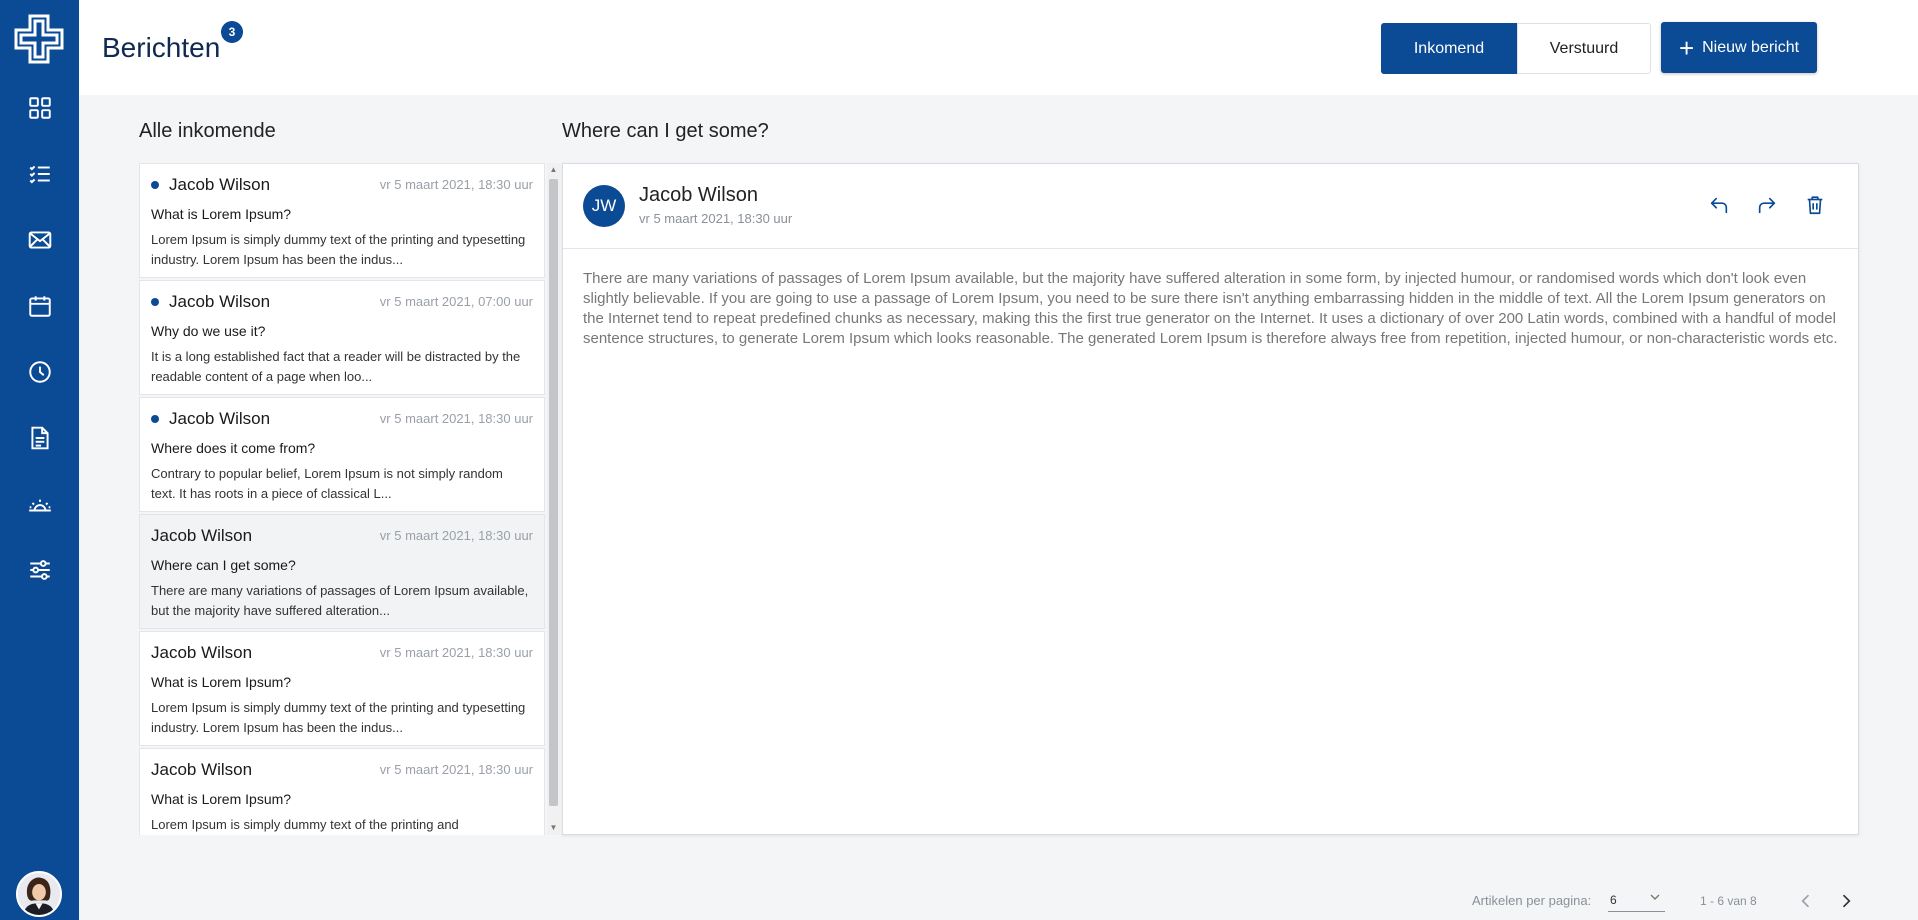  I want to click on sliders-icon, so click(39, 570).